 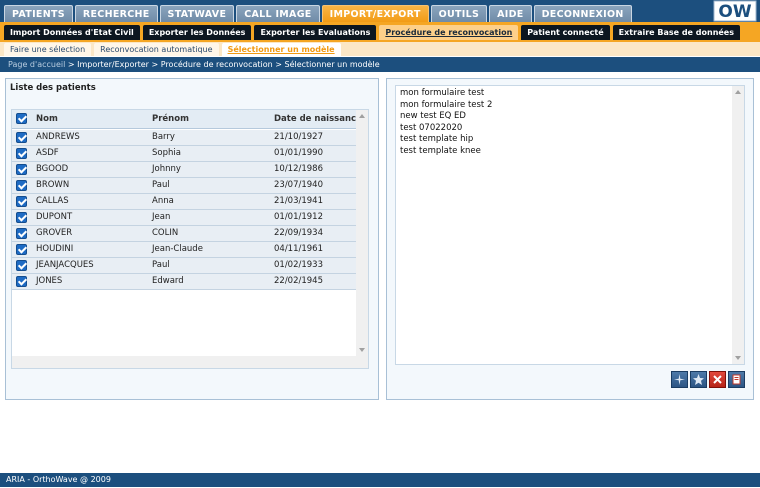 I want to click on cell-date-naissance: 04/11/1961, so click(x=298, y=249).